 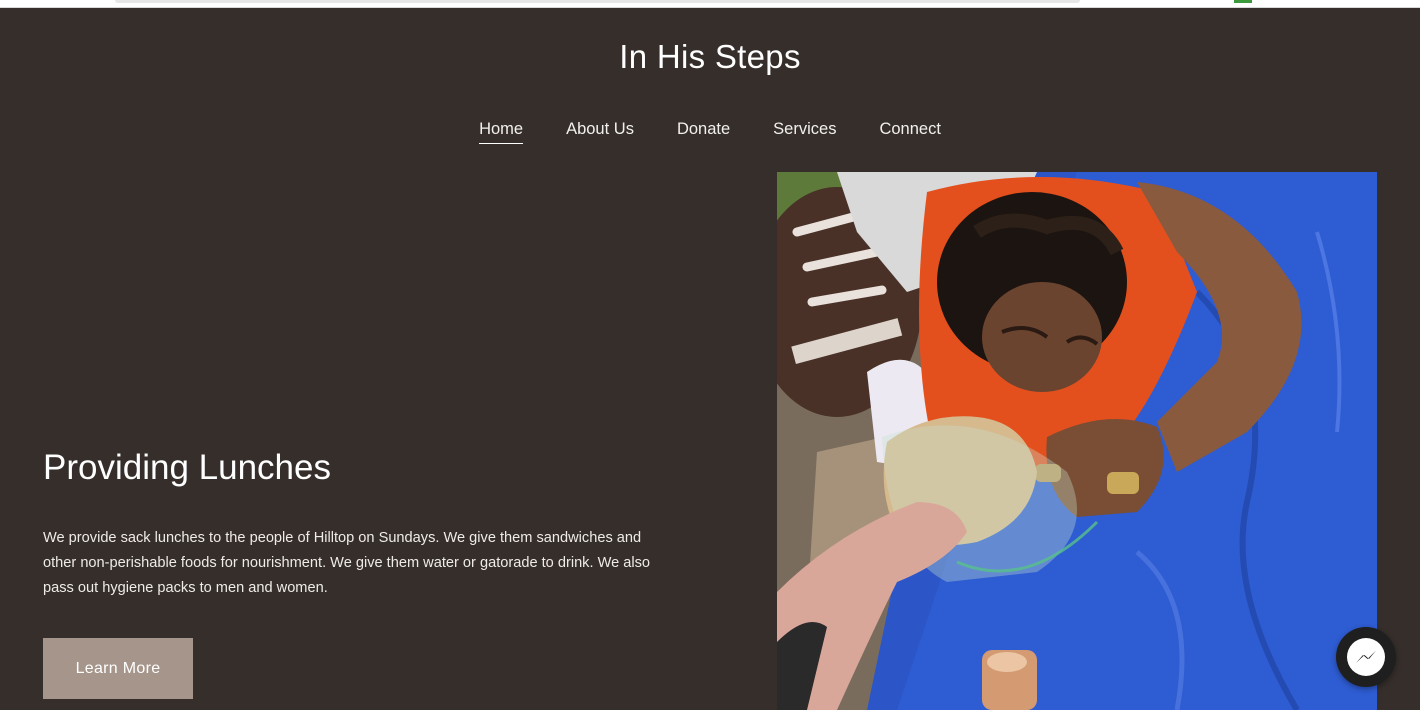 I want to click on messenger-chat-button, so click(x=1366, y=657).